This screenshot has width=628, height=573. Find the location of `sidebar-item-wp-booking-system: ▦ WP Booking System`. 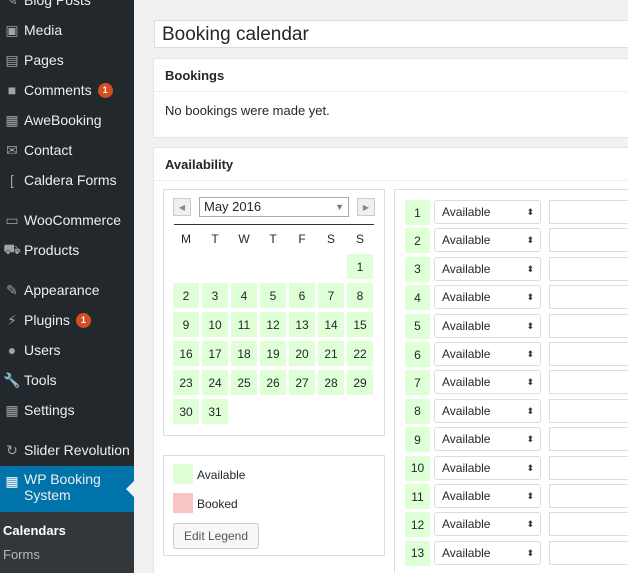

sidebar-item-wp-booking-system: ▦ WP Booking System is located at coordinates (67, 489).